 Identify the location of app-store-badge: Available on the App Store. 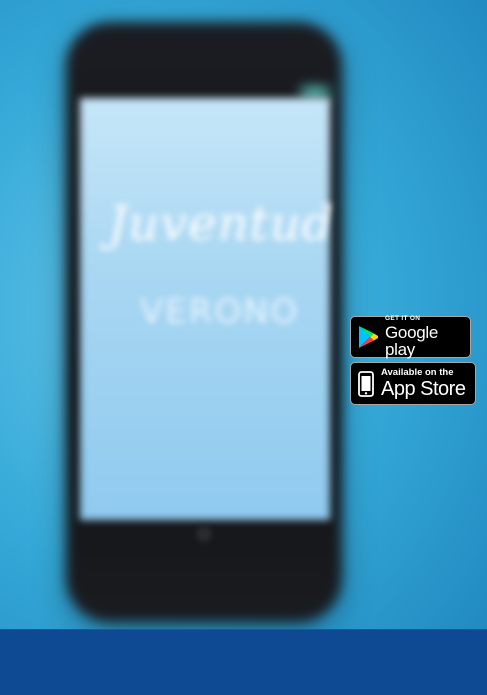
(413, 383).